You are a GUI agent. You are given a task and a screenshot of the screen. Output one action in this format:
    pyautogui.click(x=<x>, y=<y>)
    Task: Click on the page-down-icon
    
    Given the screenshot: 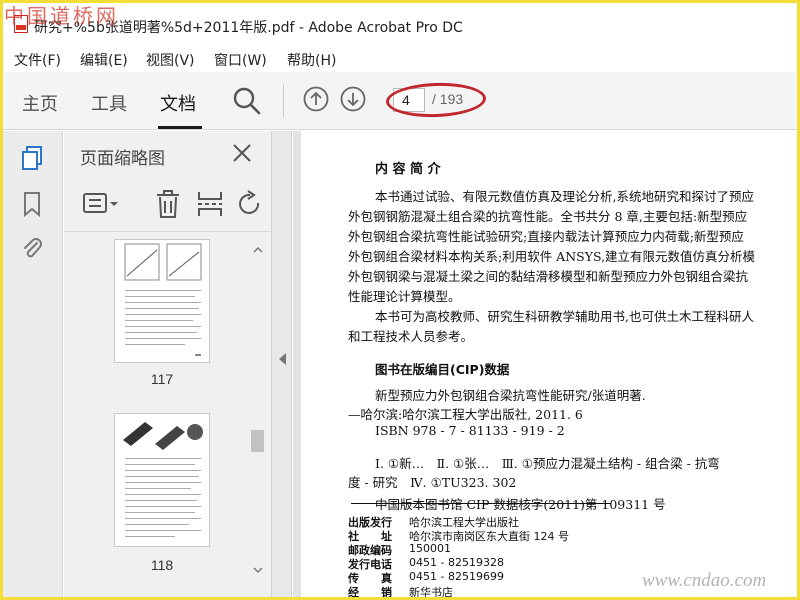 What is the action you would take?
    pyautogui.click(x=353, y=99)
    